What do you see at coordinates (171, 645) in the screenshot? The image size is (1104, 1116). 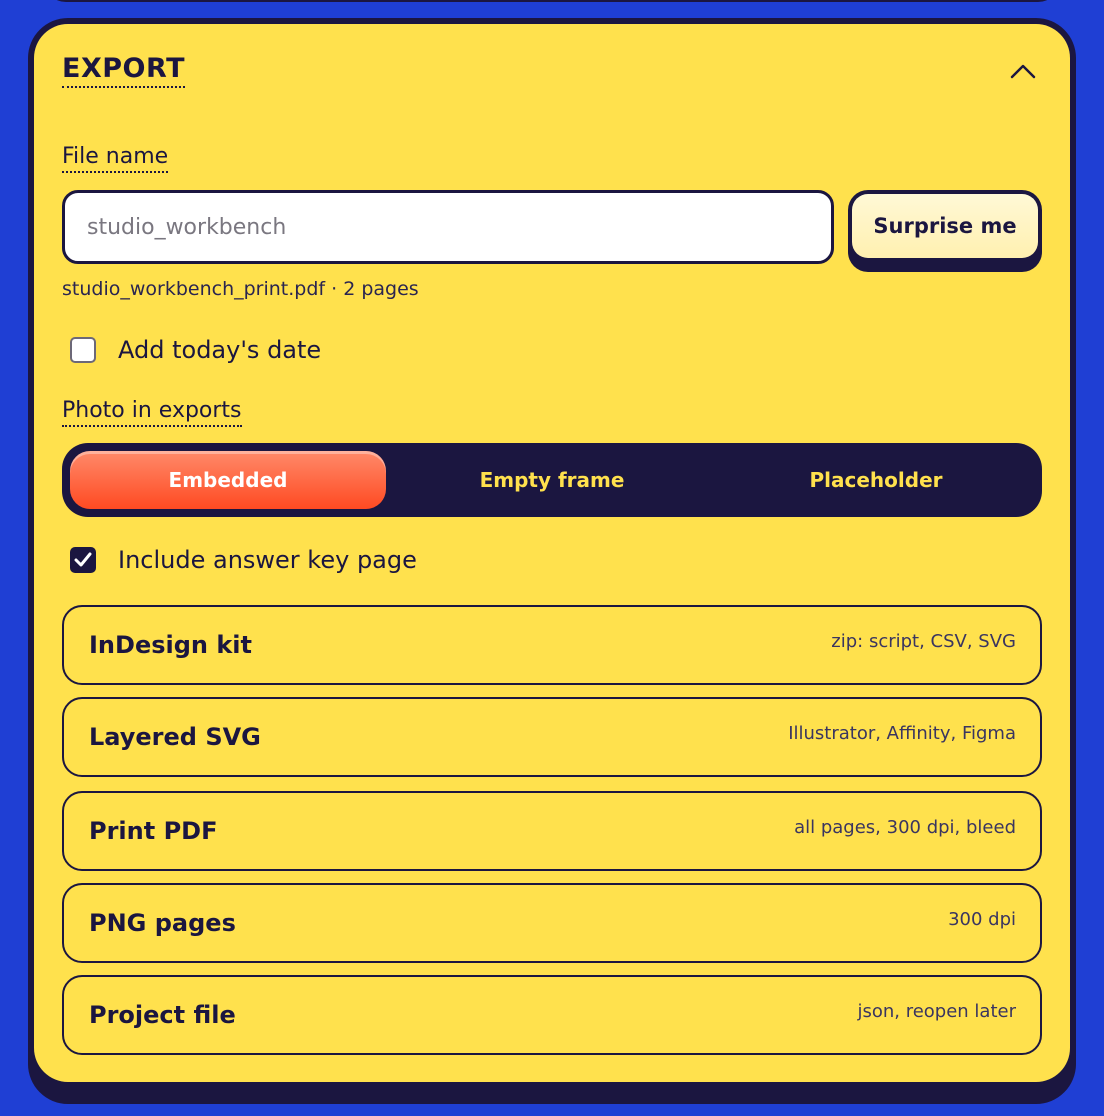 I see `export-option-name: InDesign kit` at bounding box center [171, 645].